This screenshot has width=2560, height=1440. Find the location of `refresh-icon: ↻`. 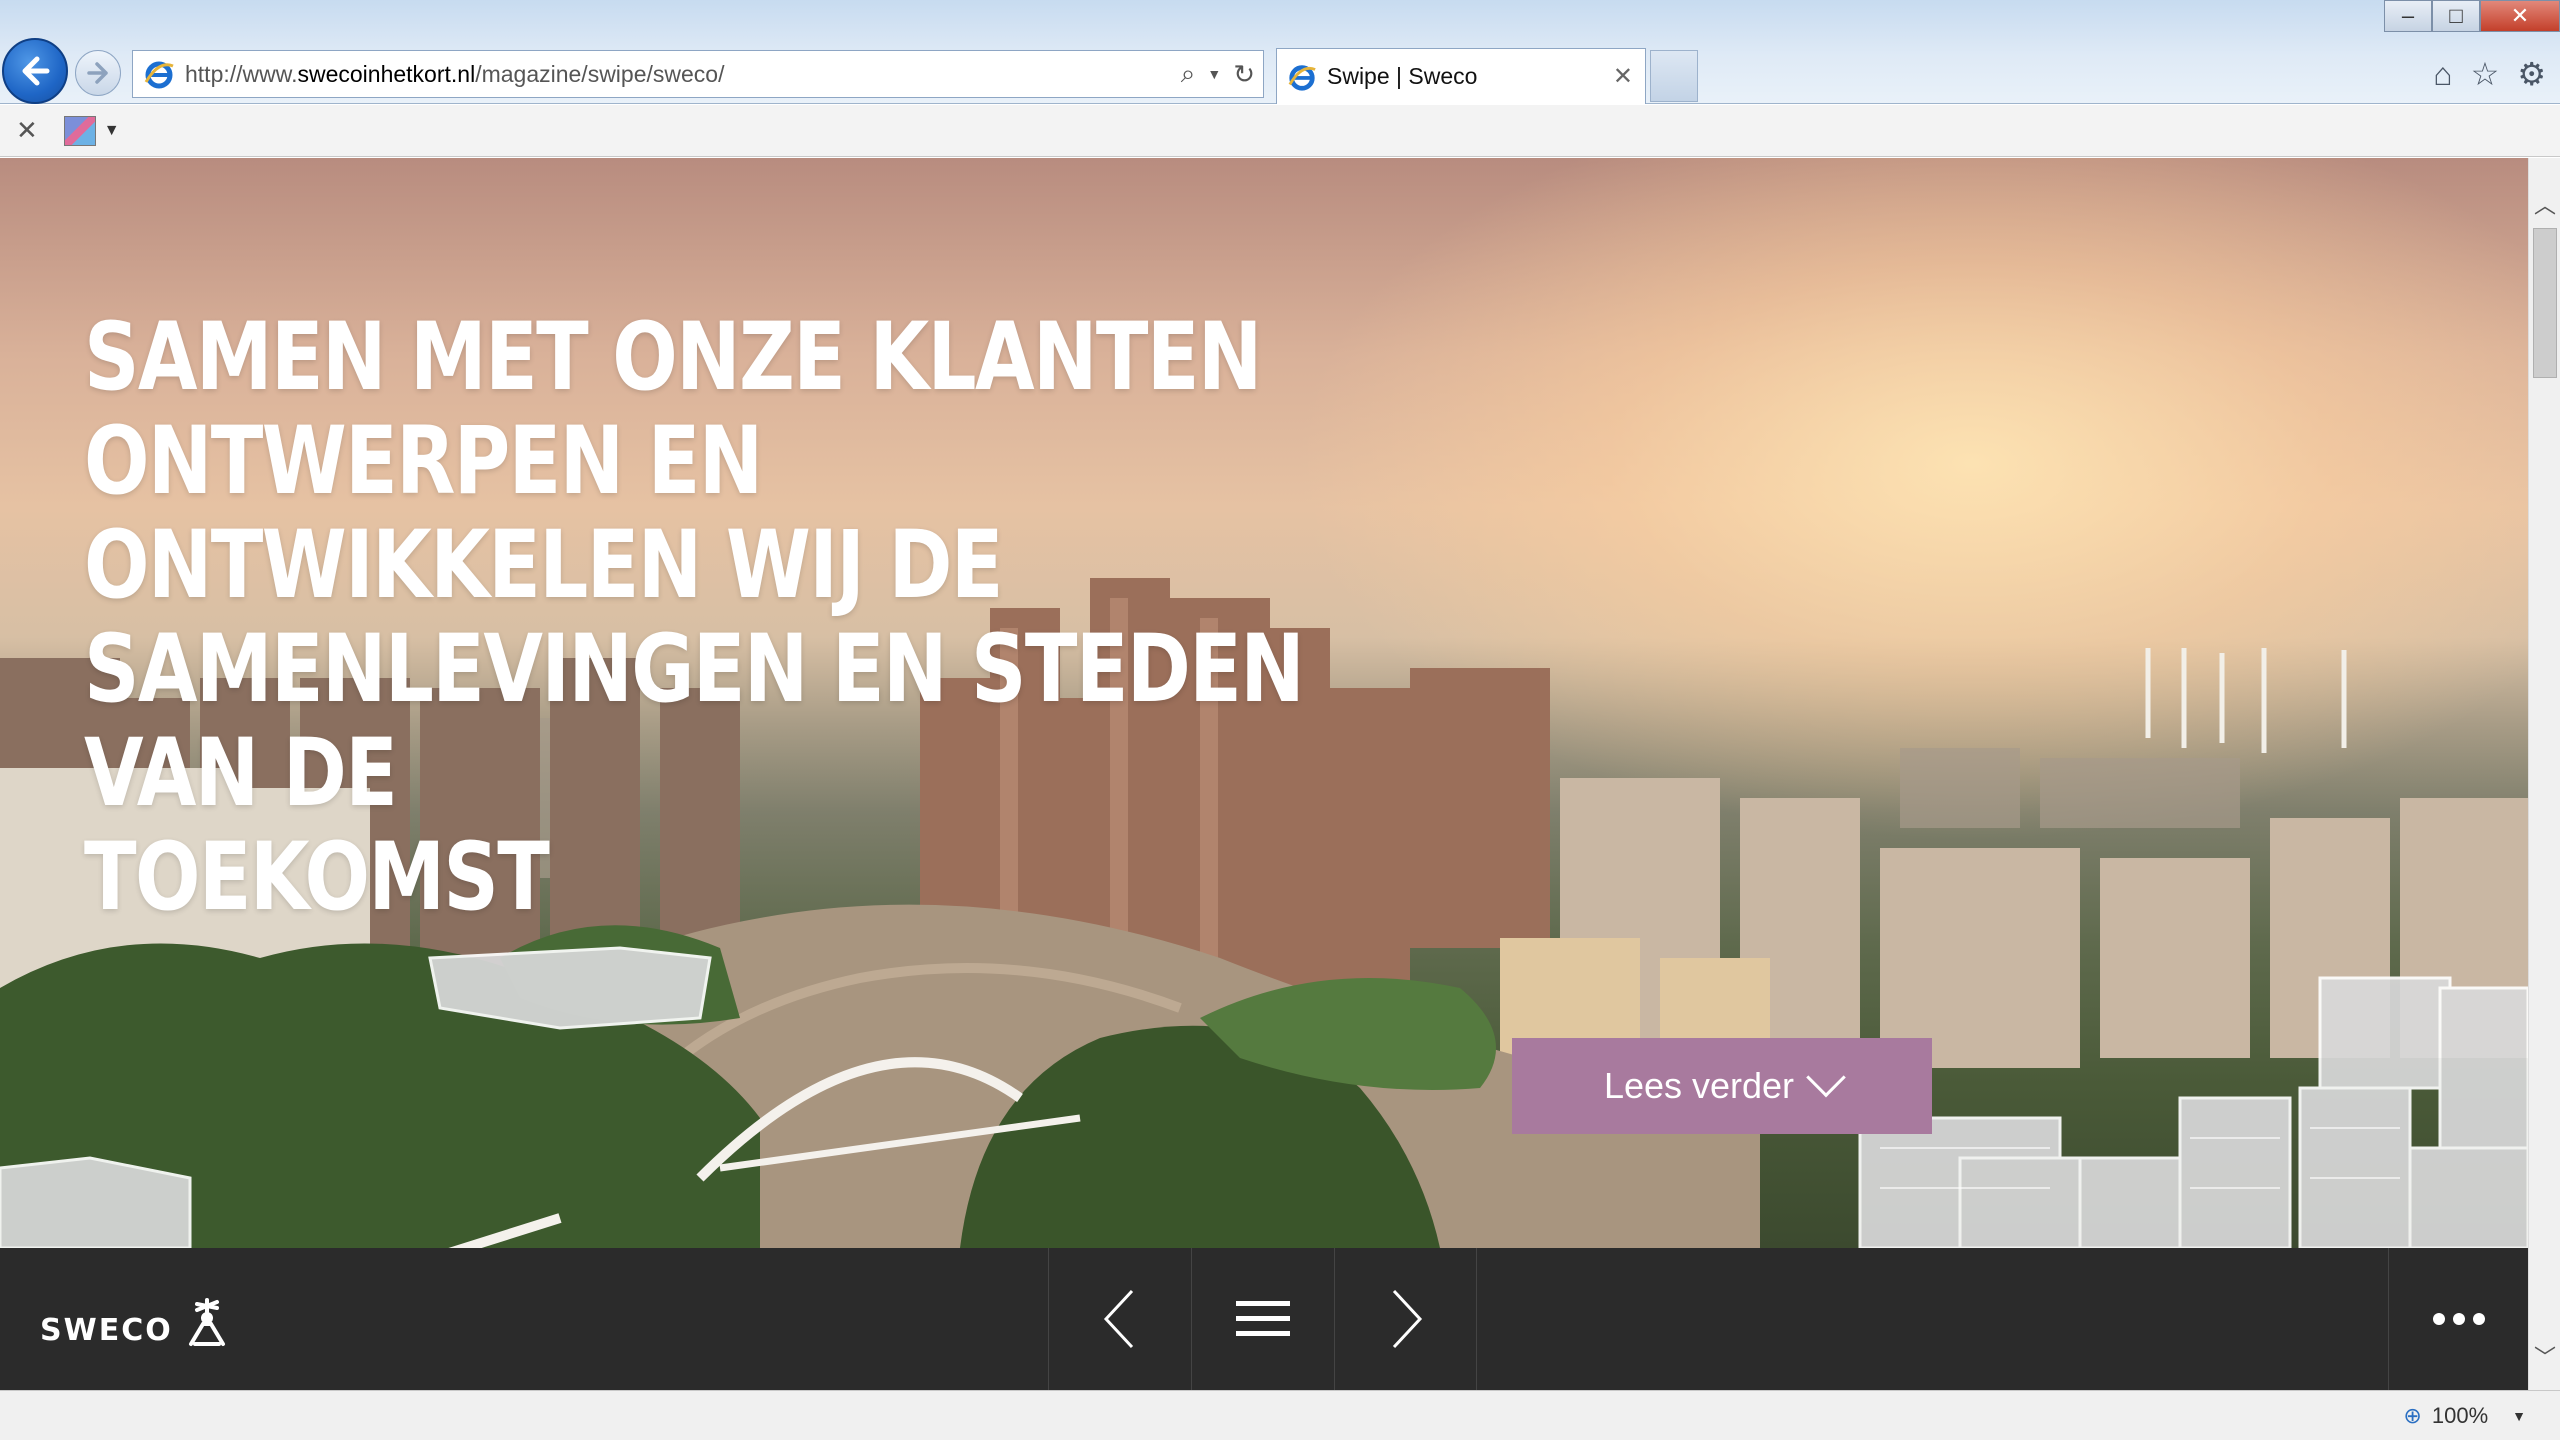

refresh-icon: ↻ is located at coordinates (1244, 74).